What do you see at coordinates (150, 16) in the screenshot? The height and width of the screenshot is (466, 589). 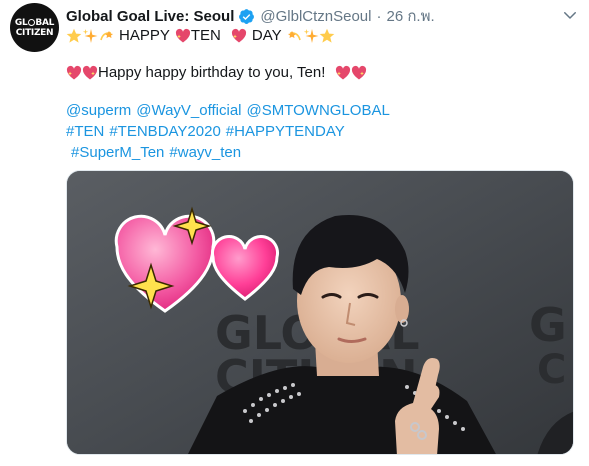 I see `display-name: Global Goal Live: Seoul` at bounding box center [150, 16].